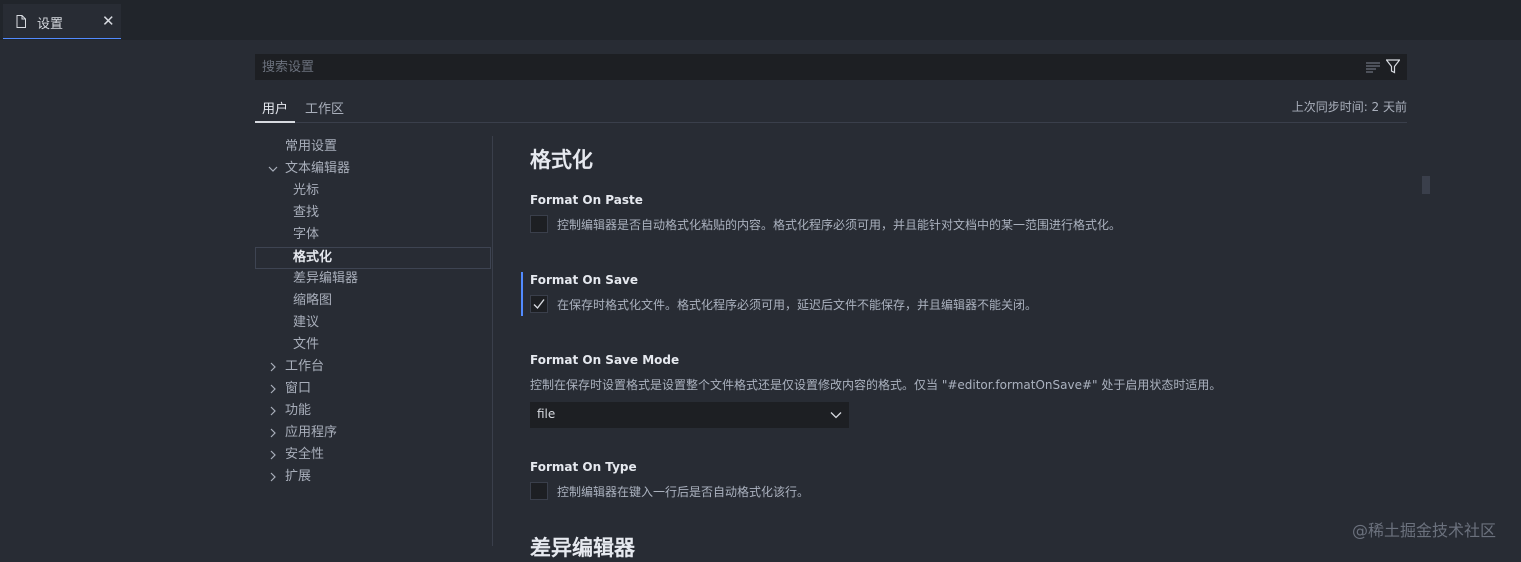 This screenshot has height=562, width=1521. I want to click on toc-item-label: 扩展, so click(298, 476).